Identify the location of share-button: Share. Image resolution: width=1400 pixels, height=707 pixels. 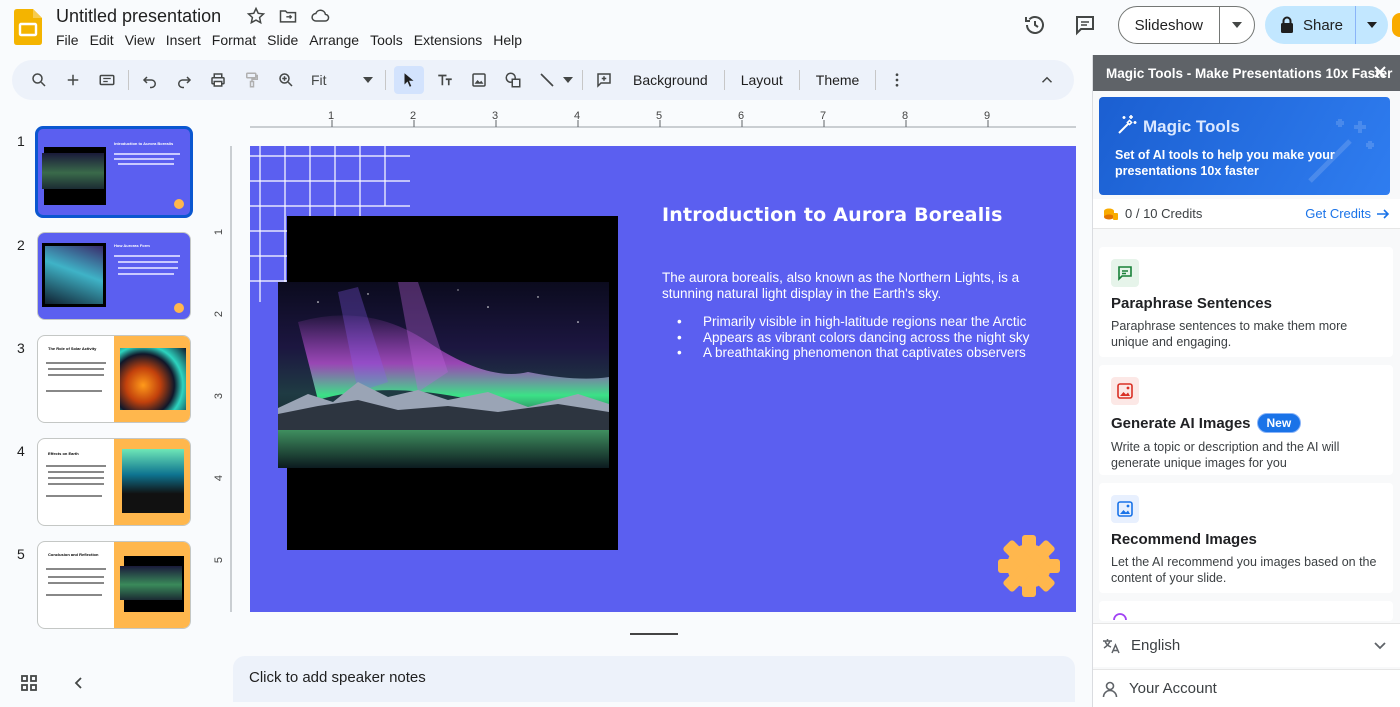
(1326, 25).